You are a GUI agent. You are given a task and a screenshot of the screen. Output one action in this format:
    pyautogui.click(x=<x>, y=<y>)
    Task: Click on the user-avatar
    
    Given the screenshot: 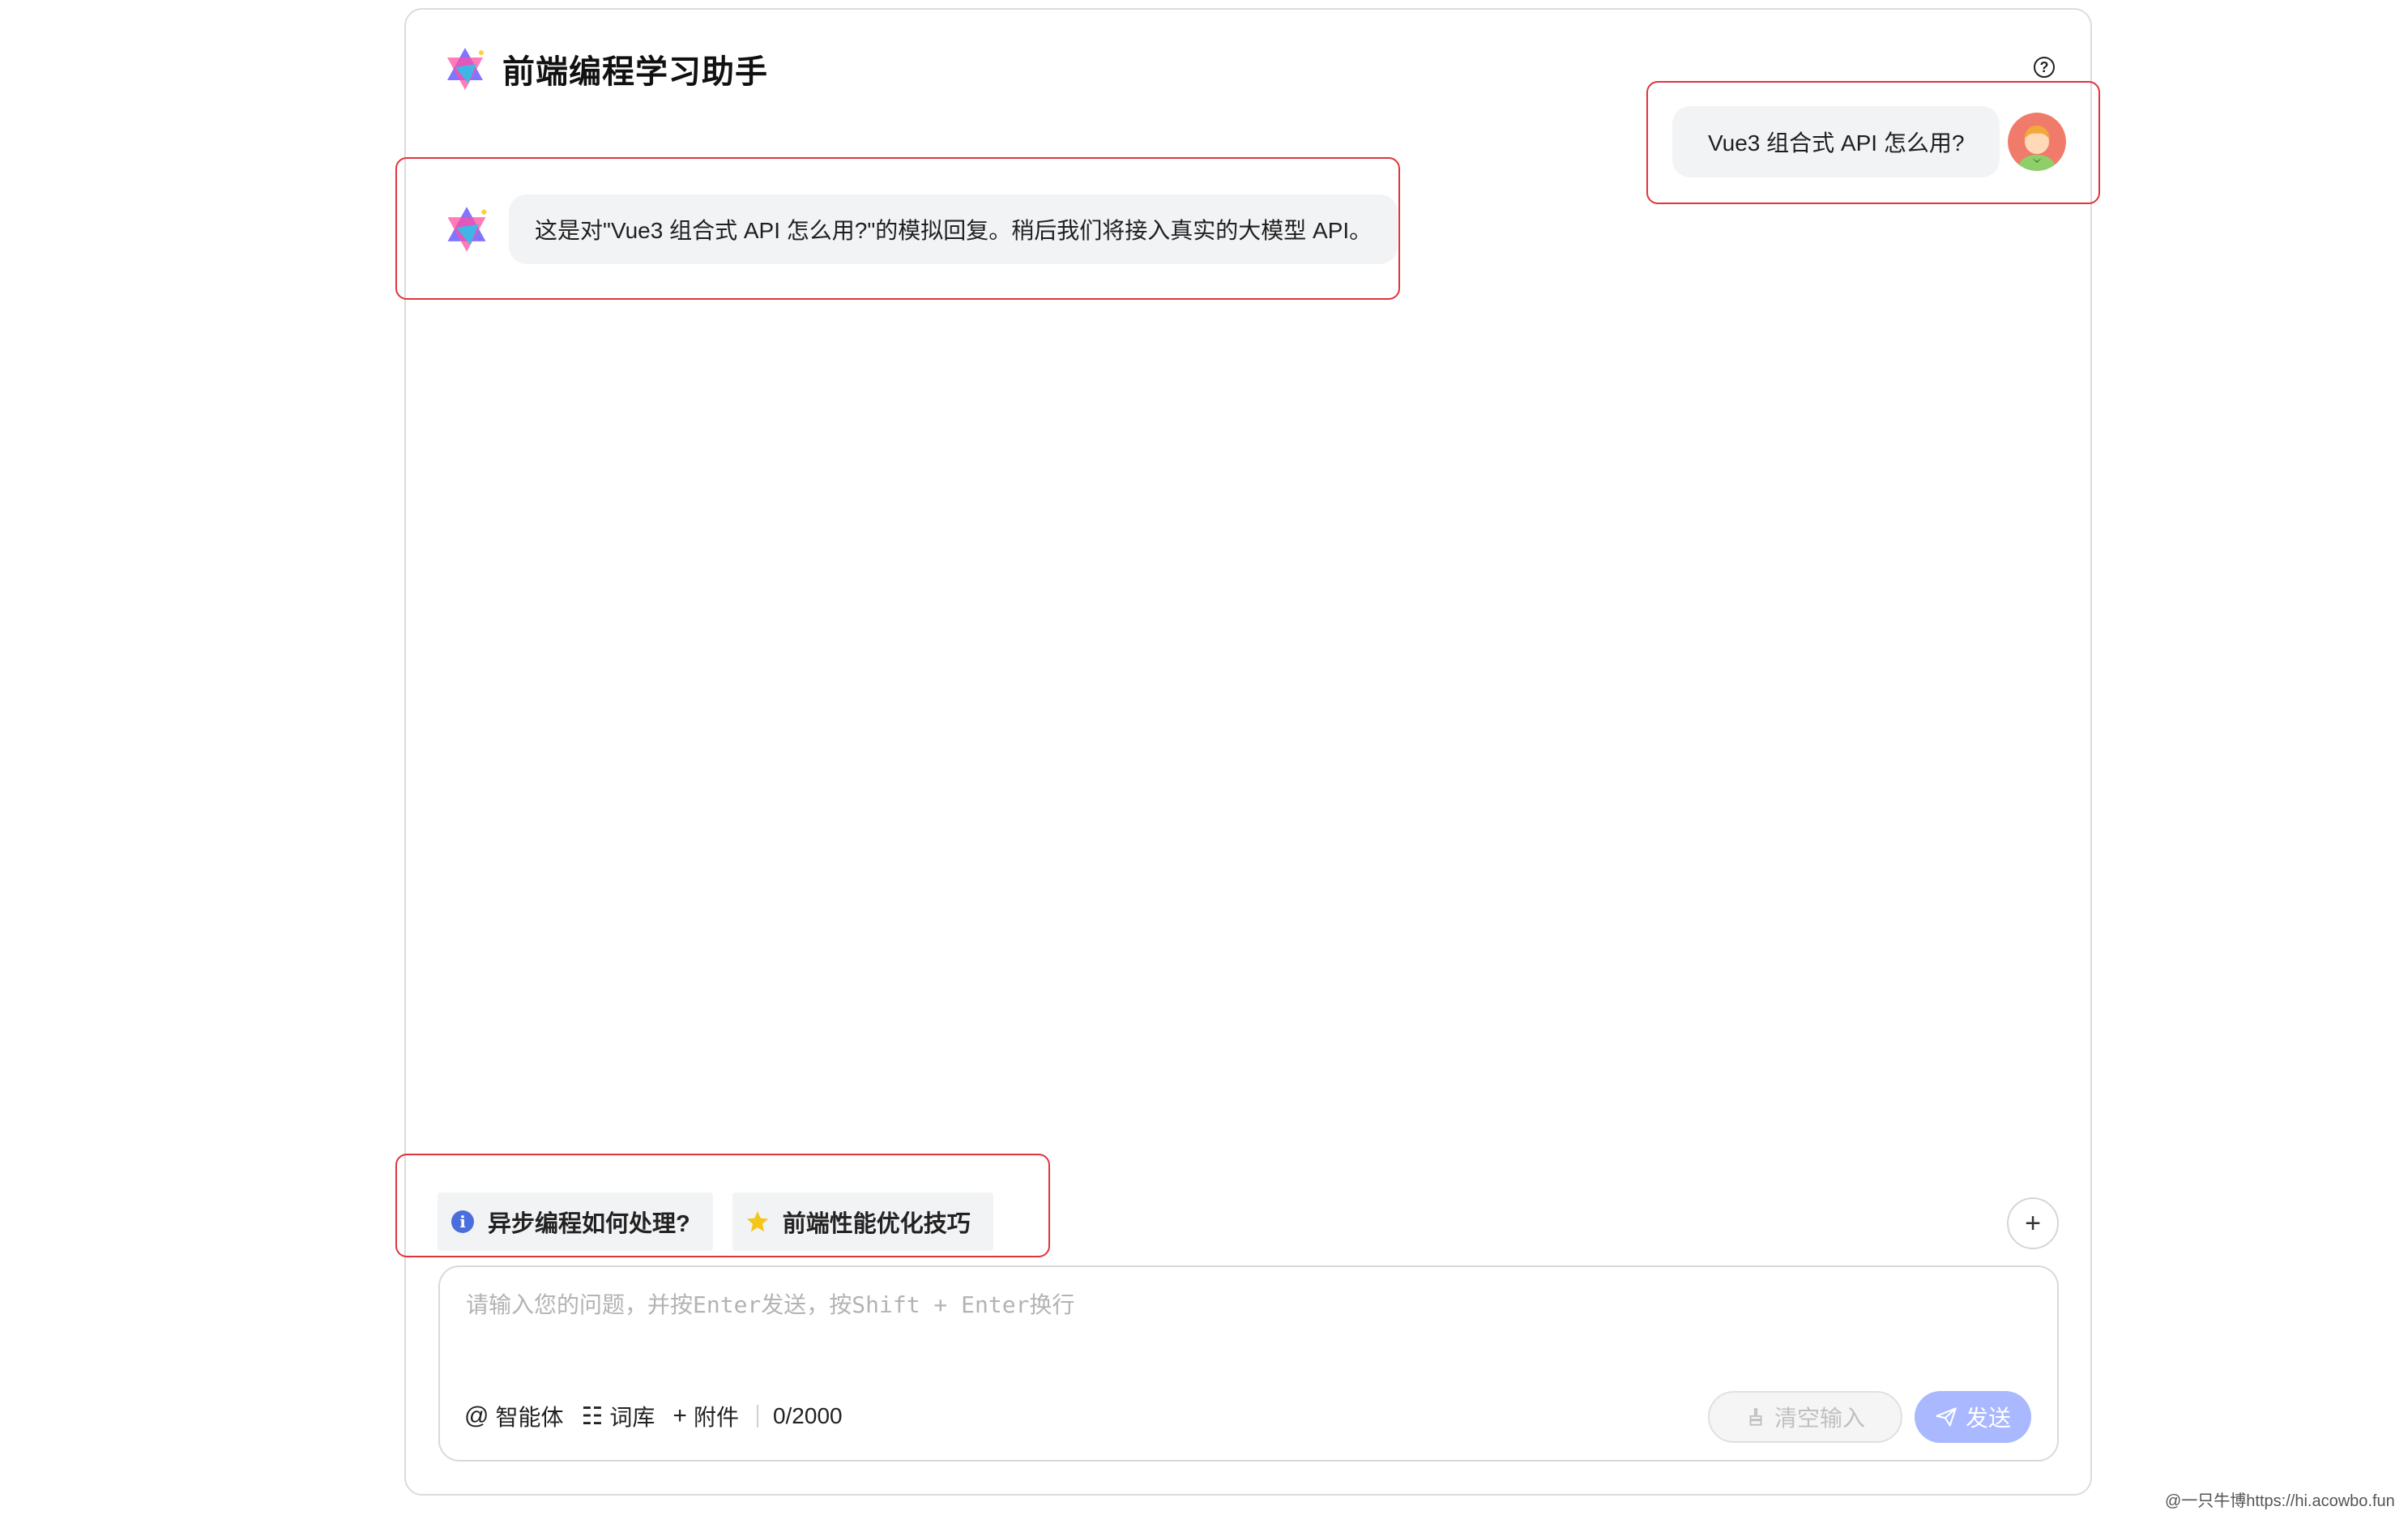 What is the action you would take?
    pyautogui.click(x=2037, y=142)
    